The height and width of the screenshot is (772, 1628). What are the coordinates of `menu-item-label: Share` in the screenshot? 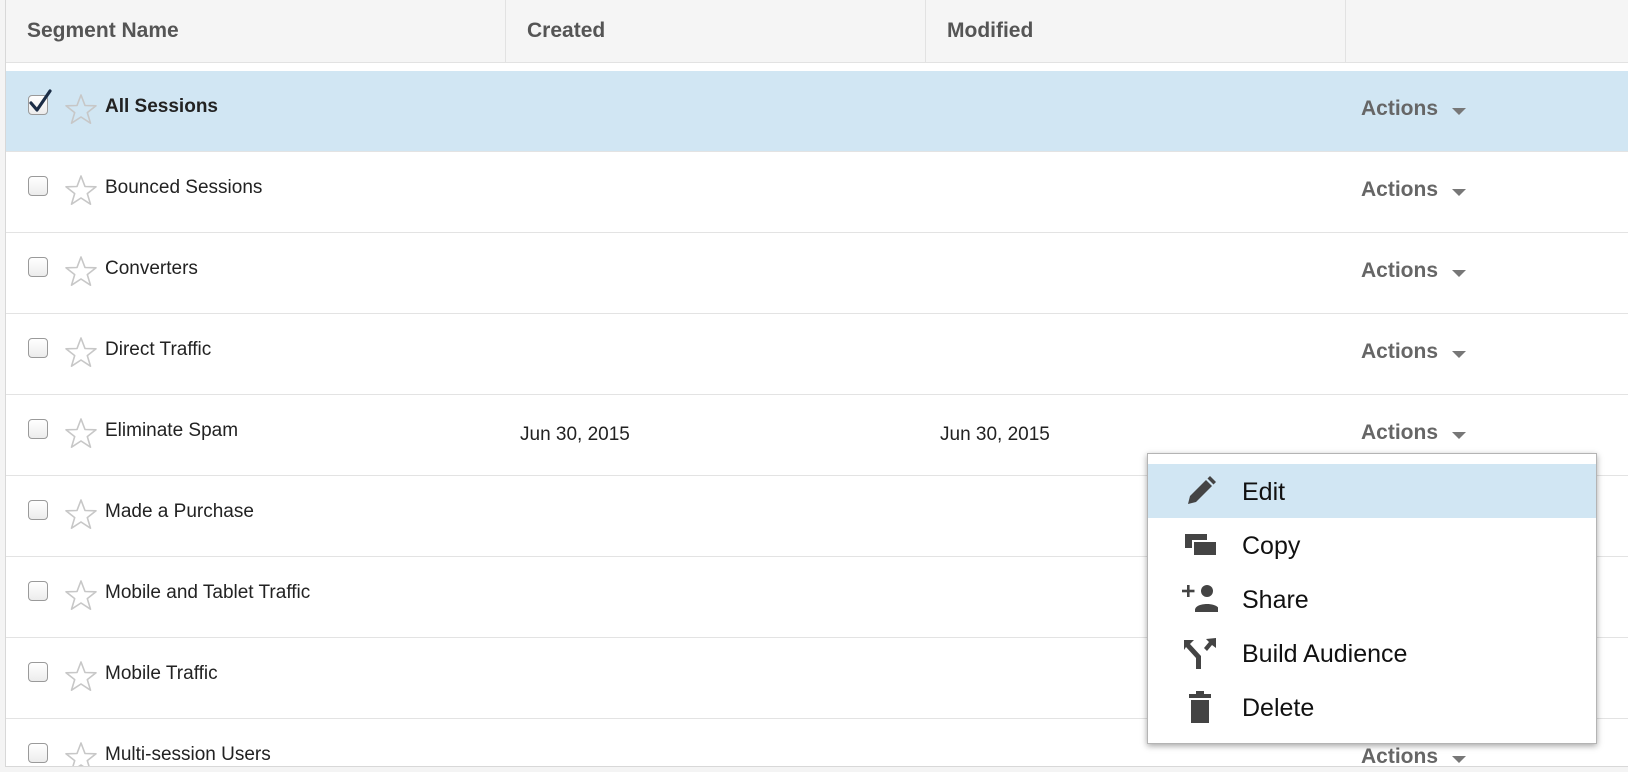 It's located at (1275, 600).